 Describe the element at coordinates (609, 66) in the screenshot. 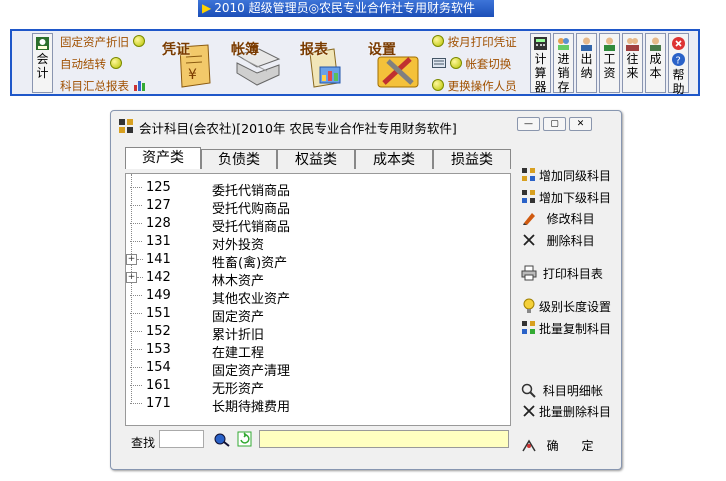

I see `salary-label: 工资` at that location.